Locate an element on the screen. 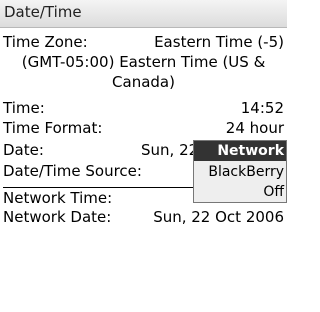 This screenshot has width=320, height=312. time-label: Time: is located at coordinates (24, 108).